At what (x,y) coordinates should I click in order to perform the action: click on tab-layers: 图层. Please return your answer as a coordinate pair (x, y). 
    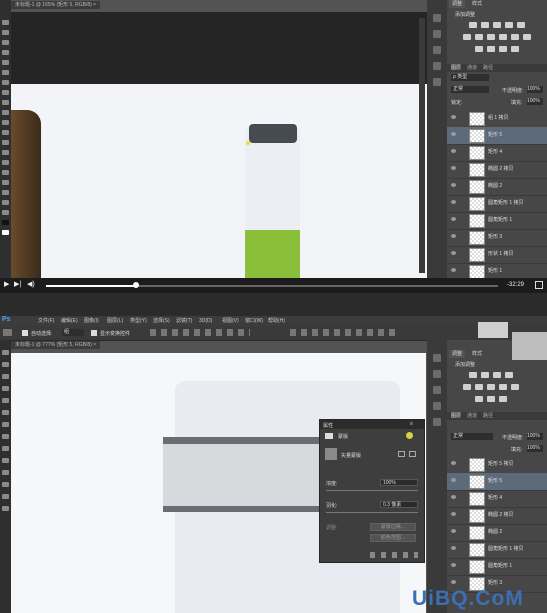
    Looking at the image, I should click on (456, 68).